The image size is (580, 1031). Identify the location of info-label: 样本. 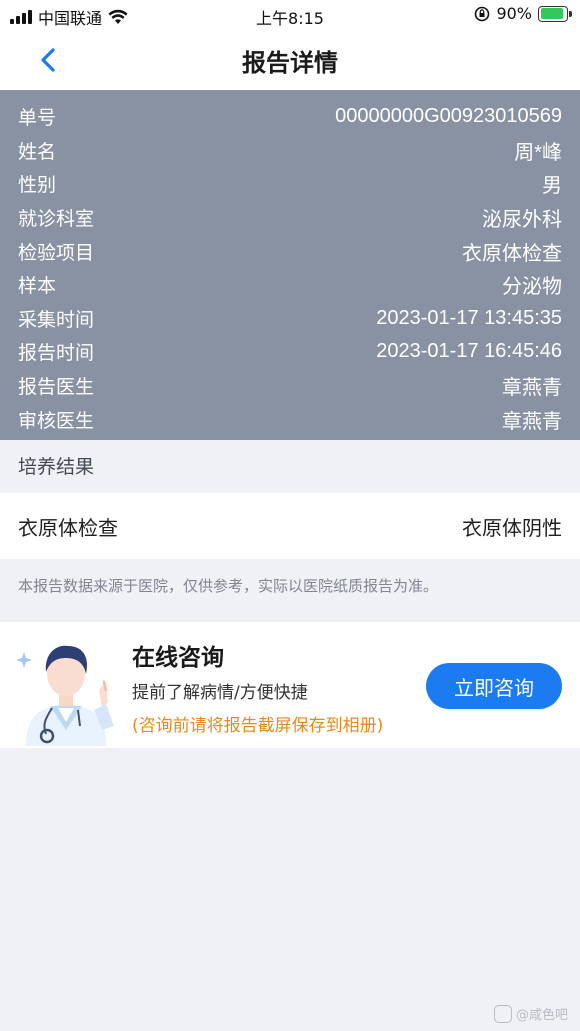
(37, 286).